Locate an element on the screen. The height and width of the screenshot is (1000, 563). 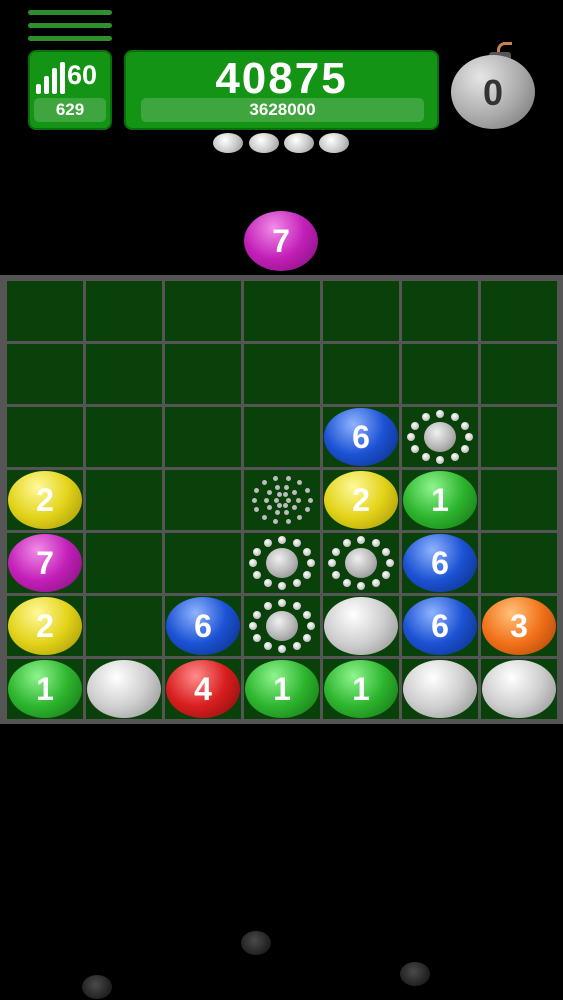
board-cell: 3 is located at coordinates (519, 626).